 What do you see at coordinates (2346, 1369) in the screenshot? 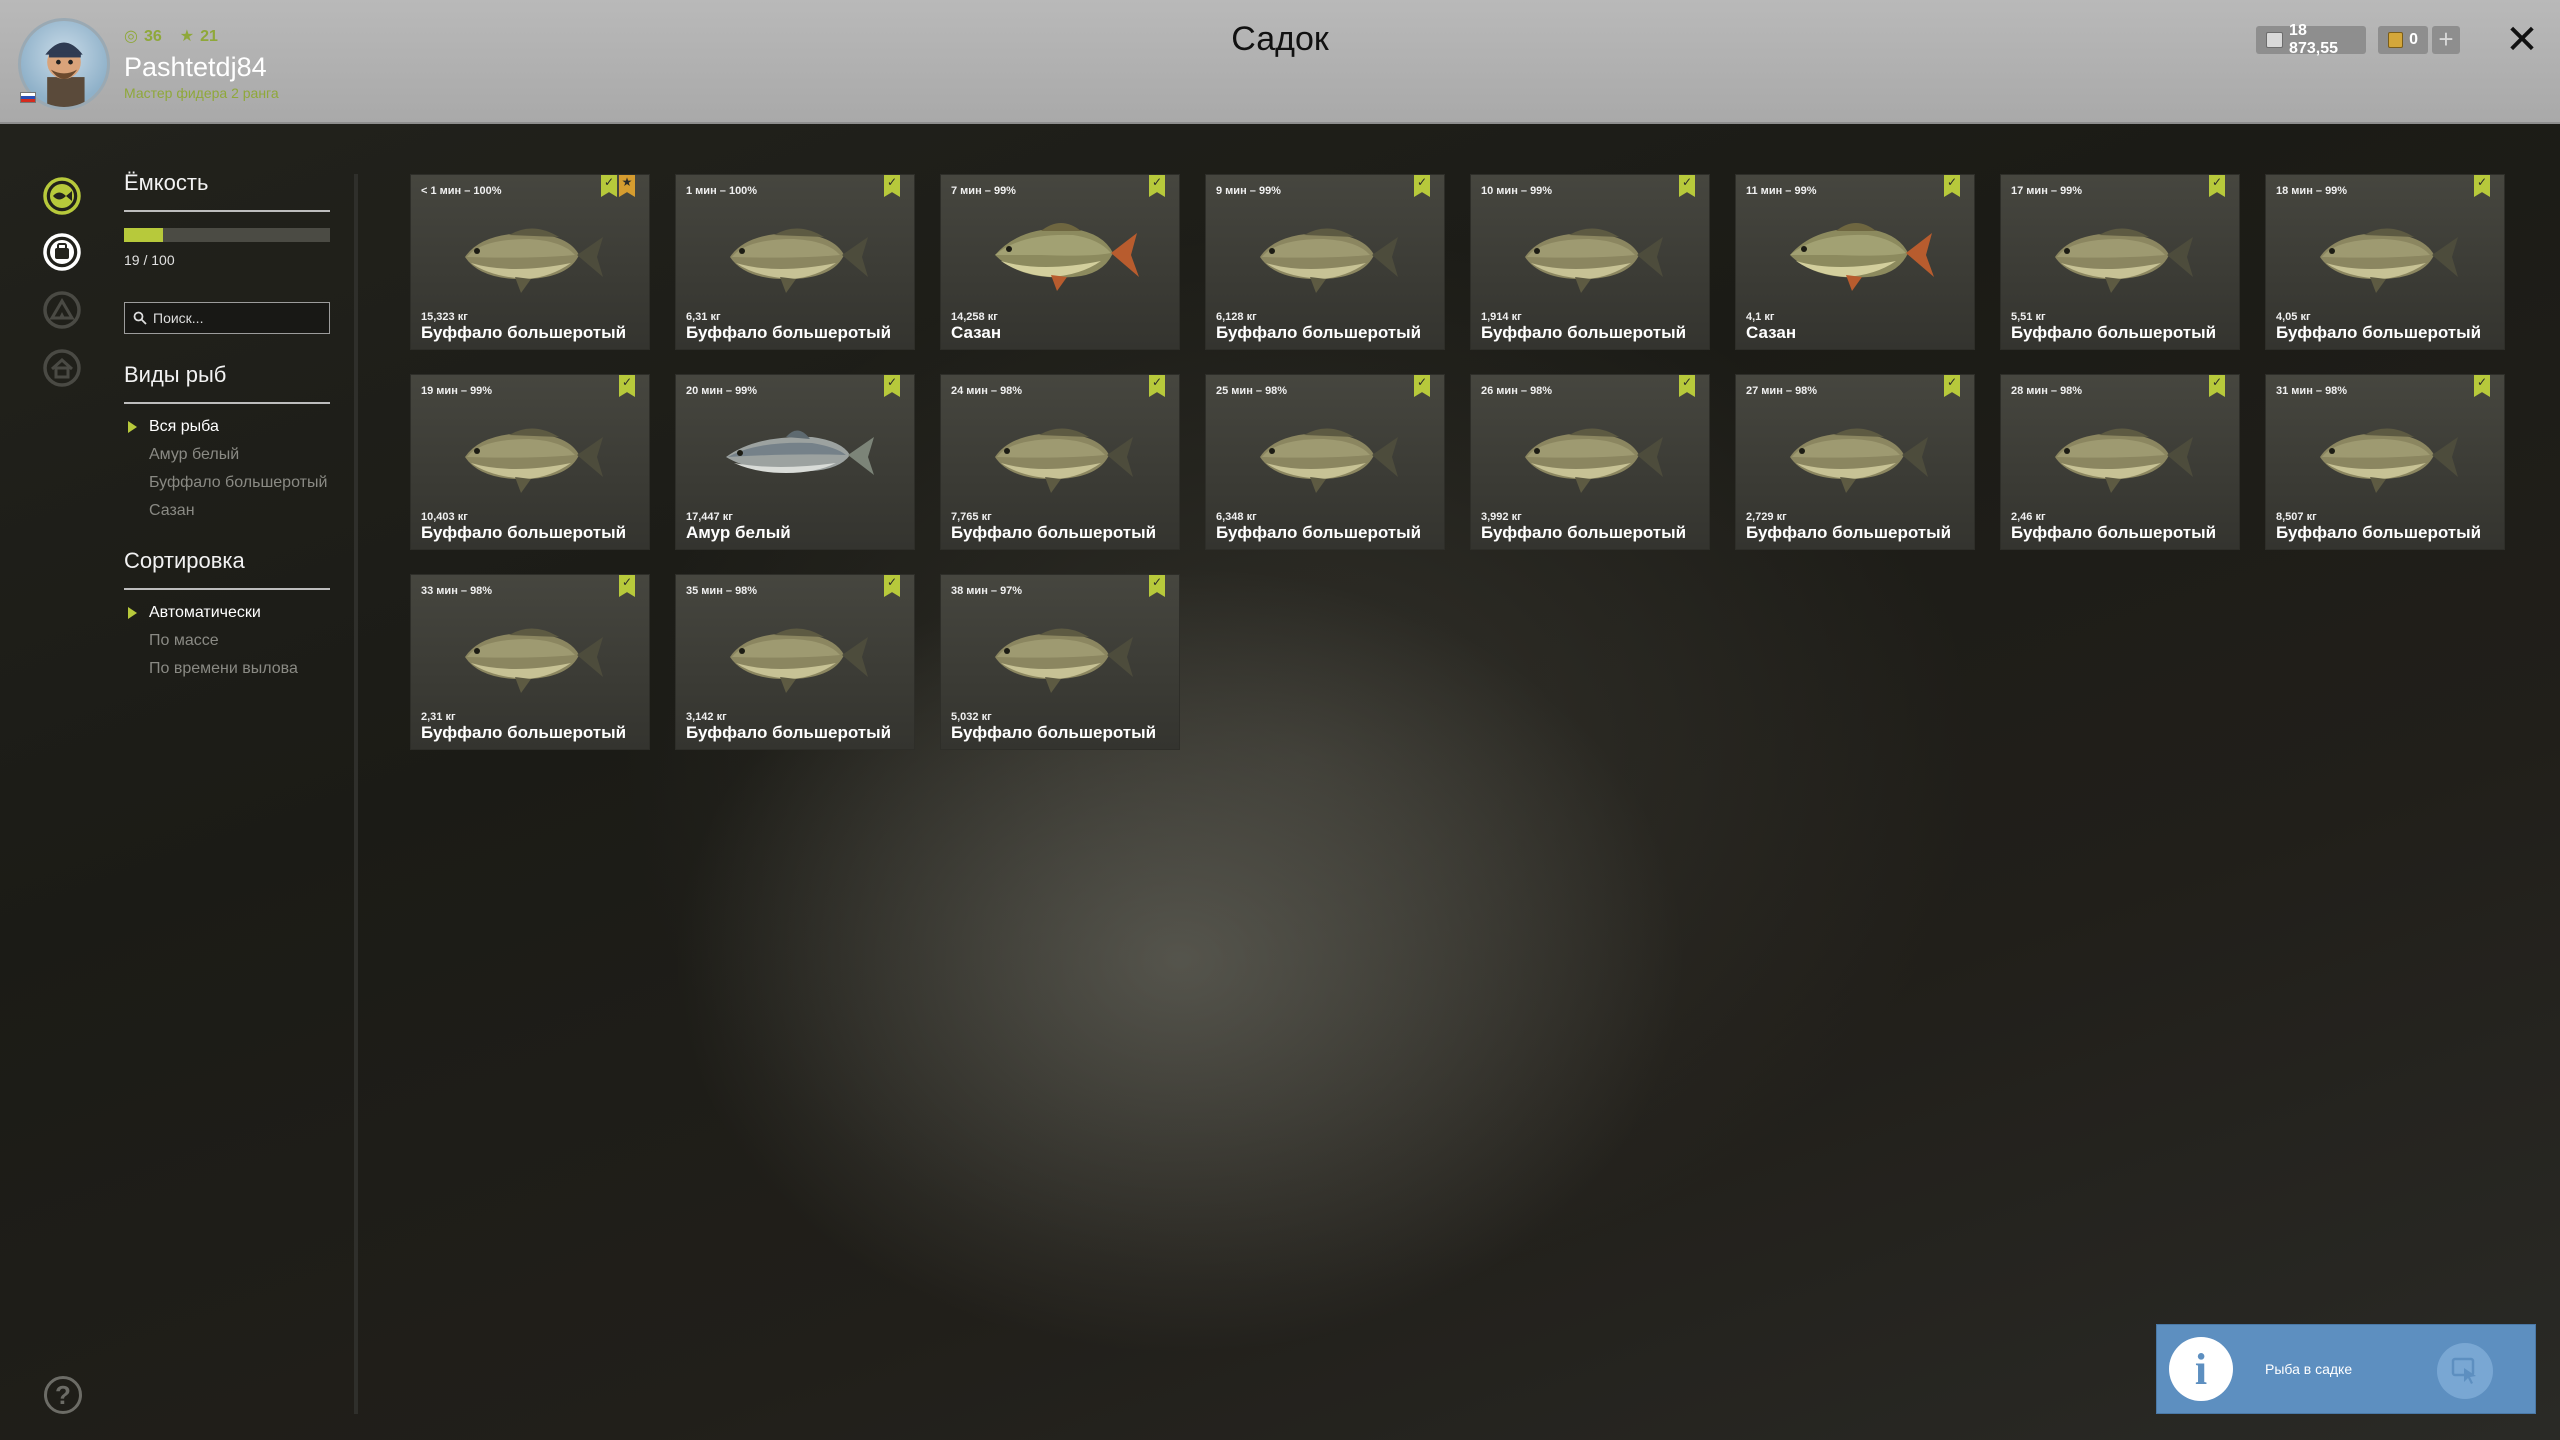
I see `notification-toast: i Рыба в садке` at bounding box center [2346, 1369].